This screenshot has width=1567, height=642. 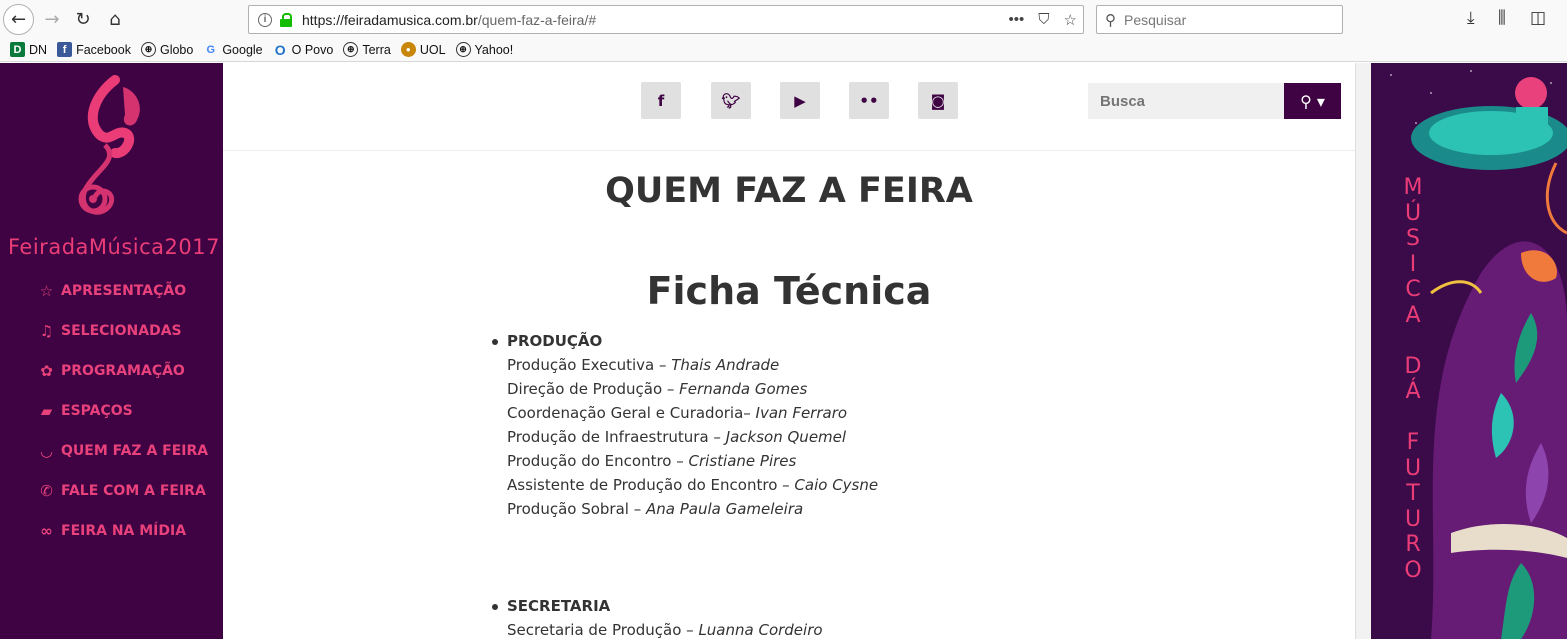 What do you see at coordinates (286, 20) in the screenshot?
I see `lock-icon` at bounding box center [286, 20].